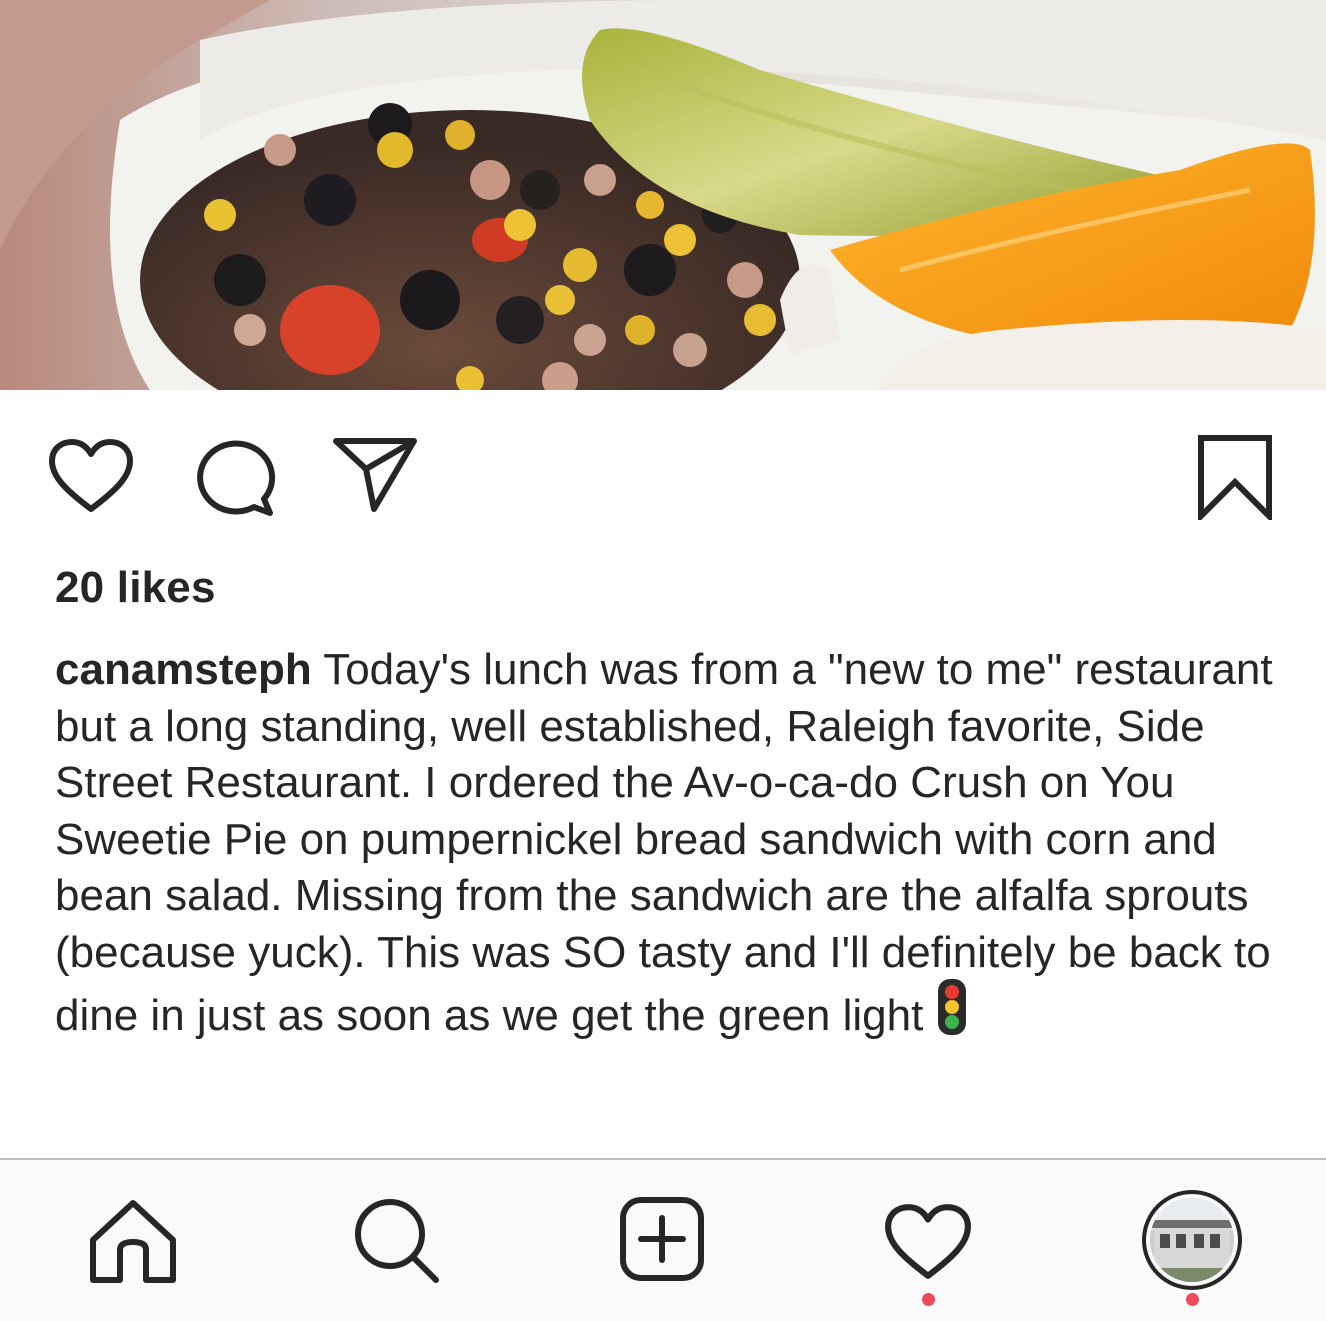 Image resolution: width=1326 pixels, height=1321 pixels. What do you see at coordinates (133, 1243) in the screenshot?
I see `home-icon` at bounding box center [133, 1243].